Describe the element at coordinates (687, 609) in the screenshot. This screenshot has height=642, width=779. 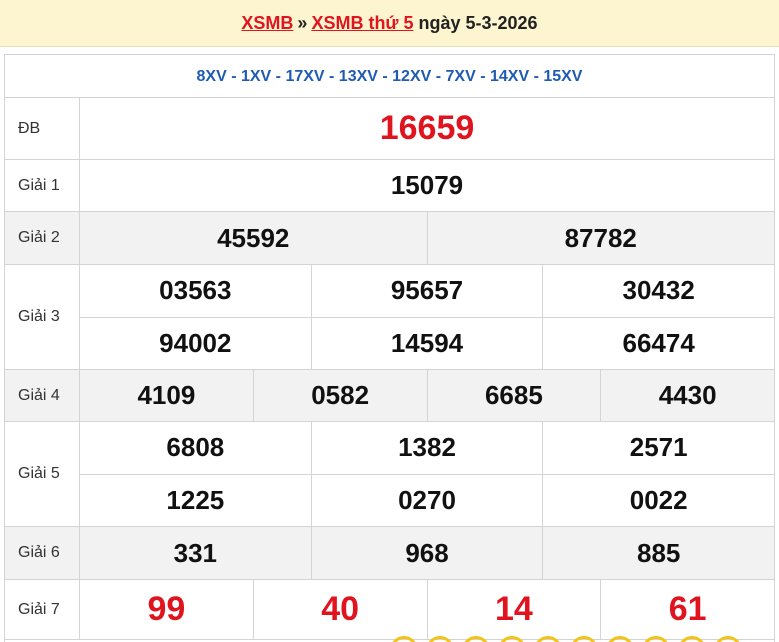
I see `prize-number: 61` at that location.